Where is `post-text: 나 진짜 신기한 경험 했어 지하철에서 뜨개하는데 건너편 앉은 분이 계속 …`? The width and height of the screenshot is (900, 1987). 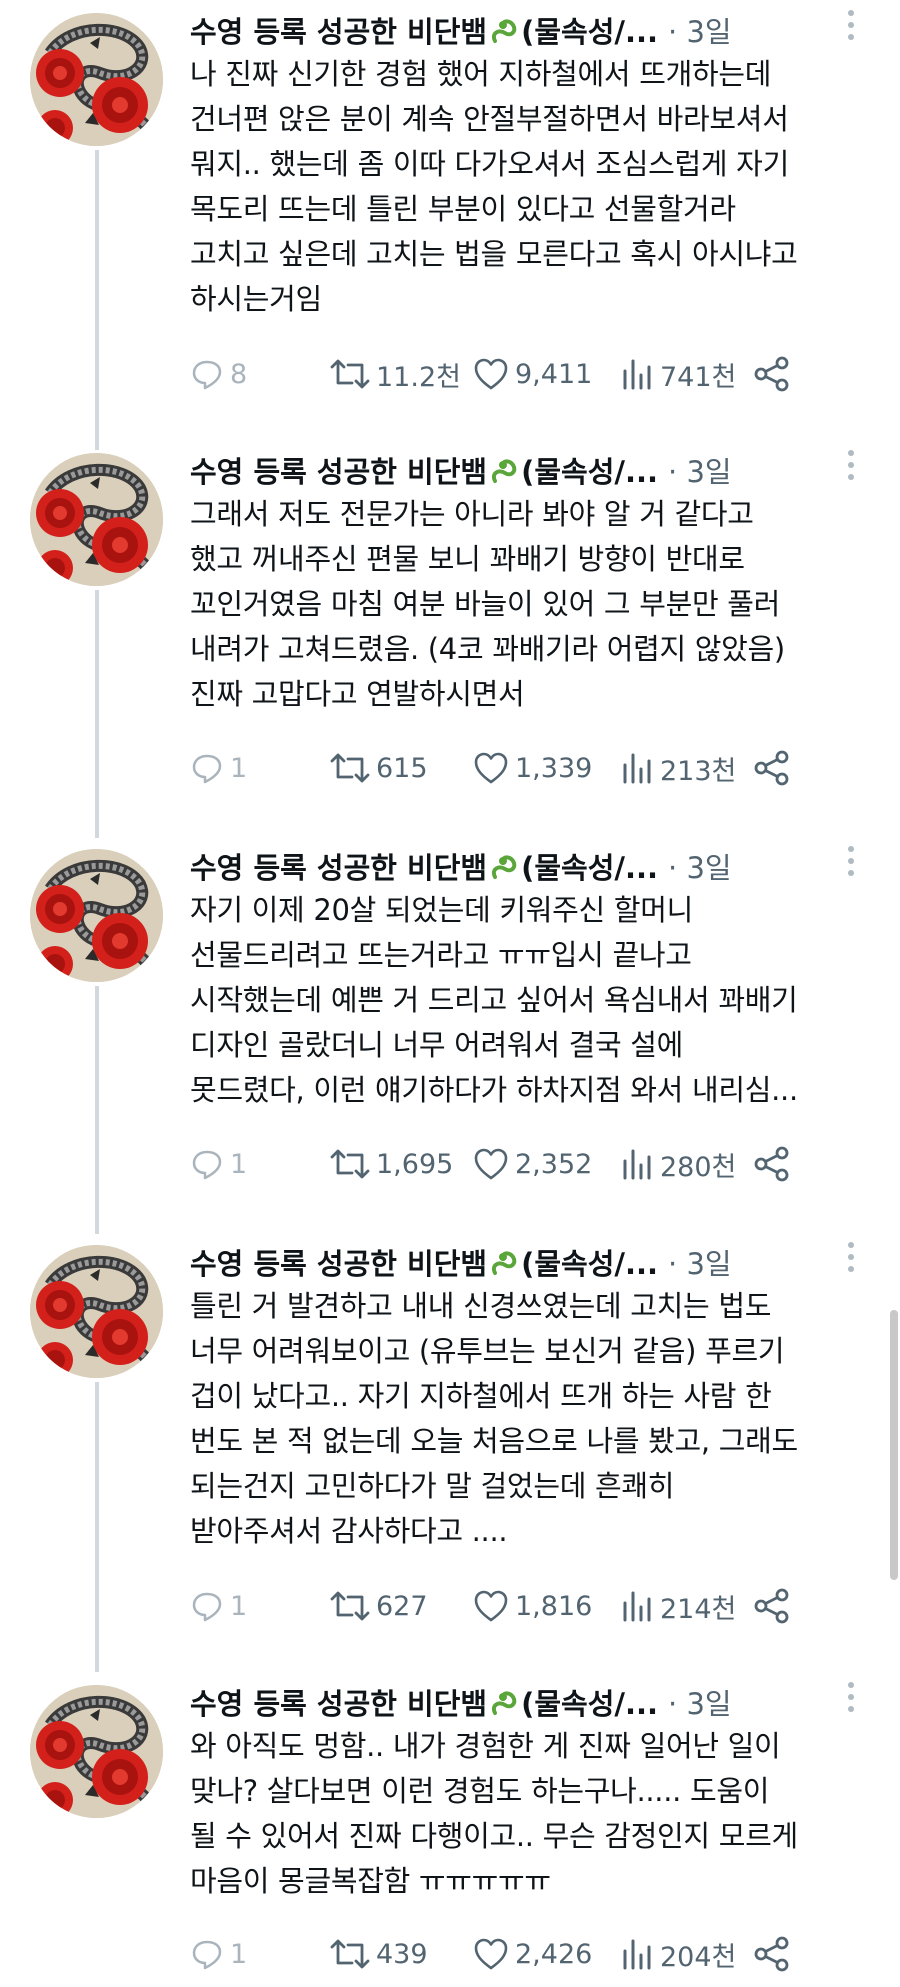 post-text: 나 진짜 신기한 경험 했어 지하철에서 뜨개하는데 건너편 앉은 분이 계속 … is located at coordinates (494, 186).